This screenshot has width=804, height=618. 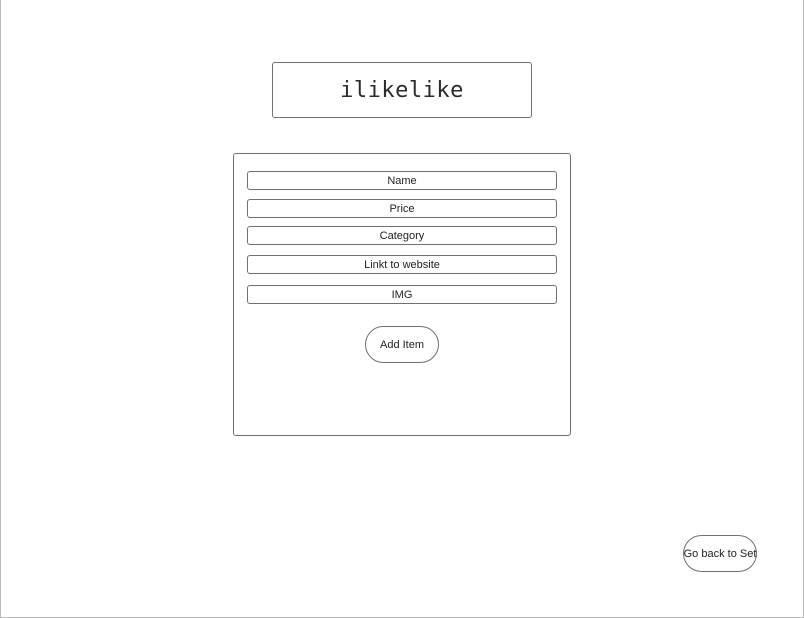 What do you see at coordinates (402, 235) in the screenshot?
I see `category-field: Category` at bounding box center [402, 235].